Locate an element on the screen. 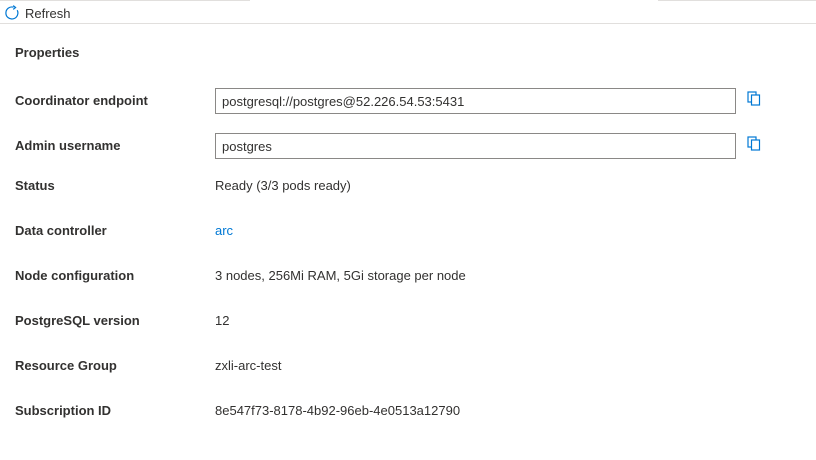 This screenshot has height=460, width=816. postgresql-version-value: 12 is located at coordinates (222, 320).